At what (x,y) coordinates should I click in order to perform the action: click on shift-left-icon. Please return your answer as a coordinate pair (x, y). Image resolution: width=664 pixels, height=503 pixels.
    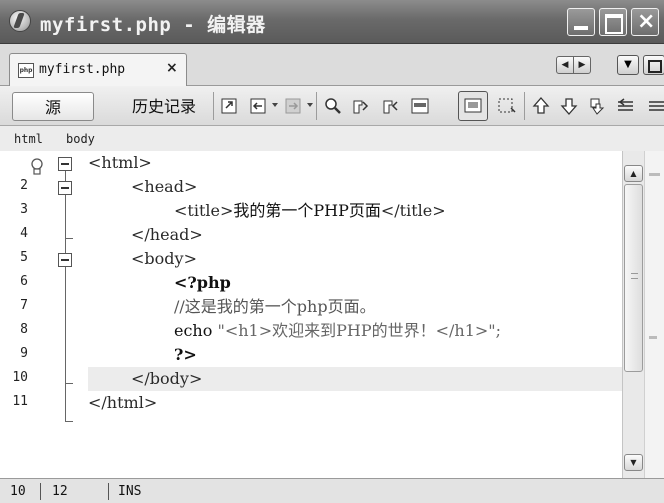
    Looking at the image, I should click on (625, 106).